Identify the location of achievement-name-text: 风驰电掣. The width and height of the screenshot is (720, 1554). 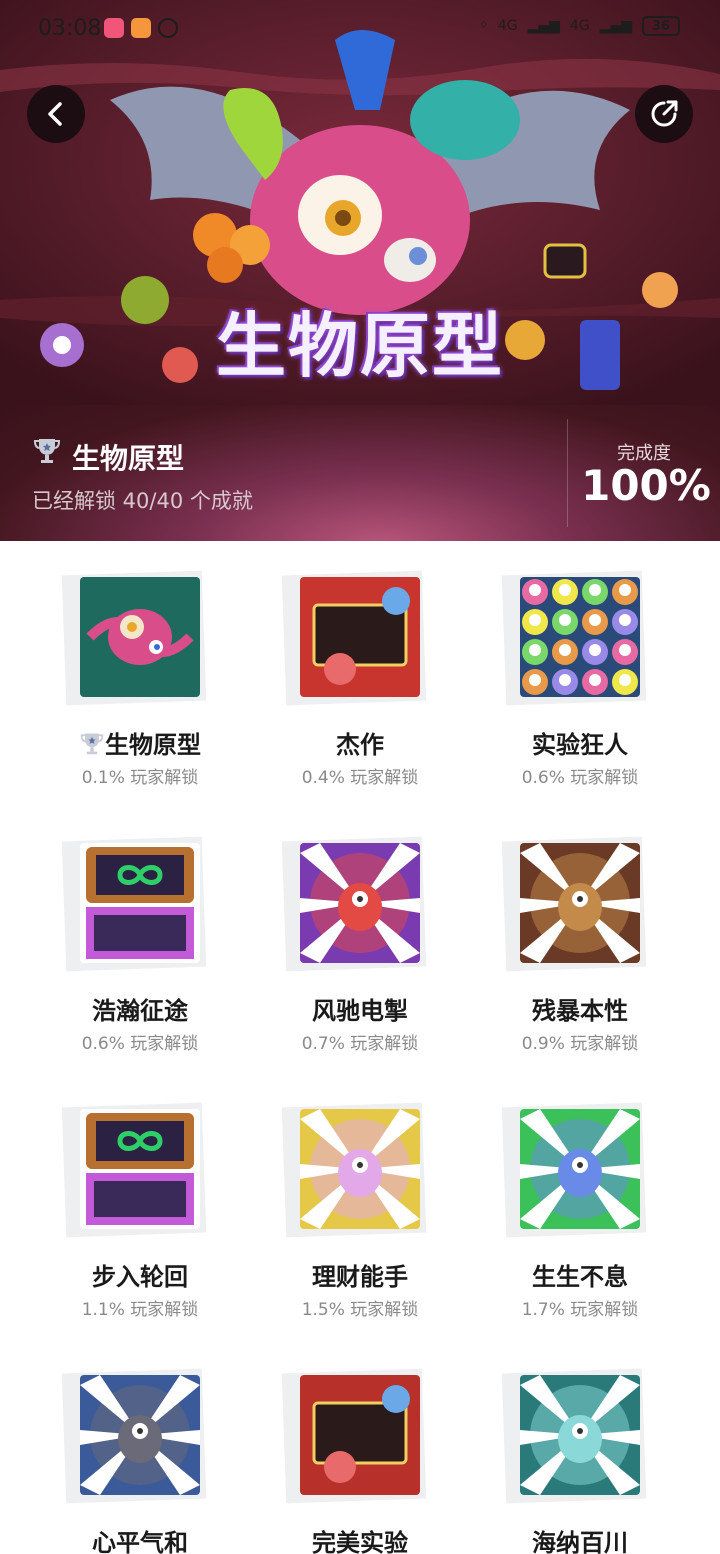
(360, 1011).